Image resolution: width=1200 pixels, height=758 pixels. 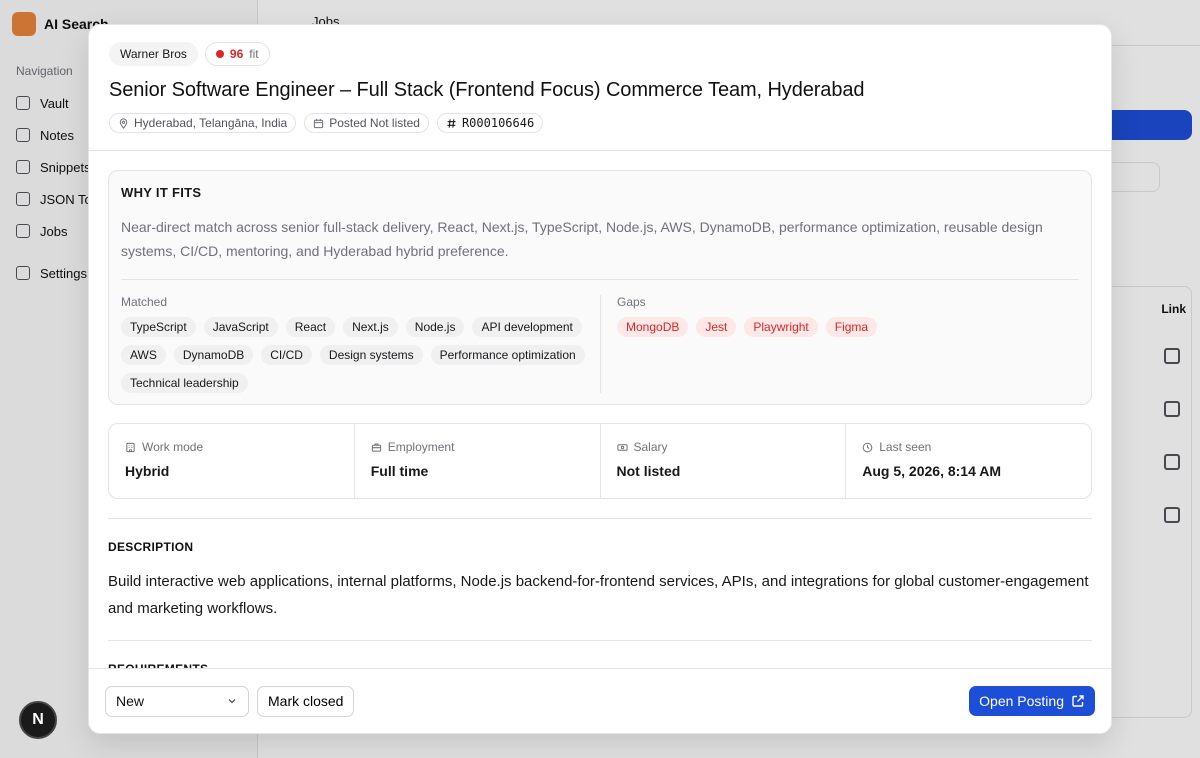 I want to click on location-badge: Hyderabad, Telangāna, India, so click(x=203, y=123).